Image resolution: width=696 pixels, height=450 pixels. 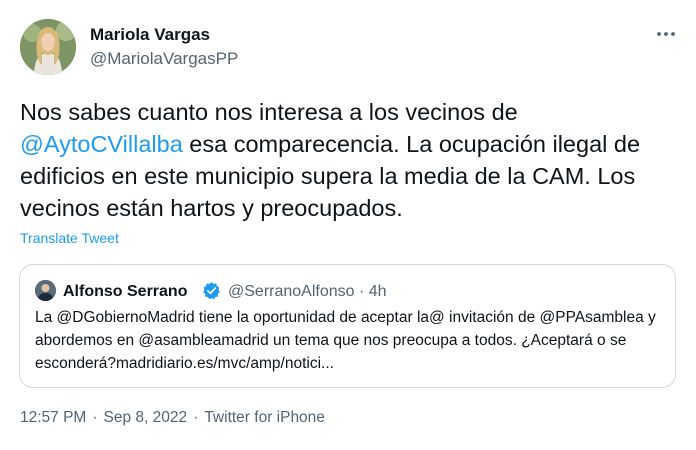 What do you see at coordinates (264, 417) in the screenshot?
I see `tweet-source: Twitter for iPhone` at bounding box center [264, 417].